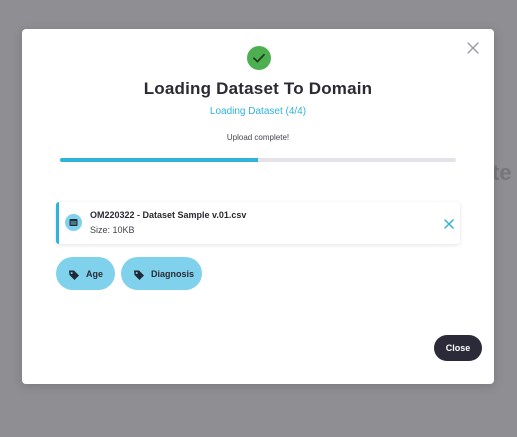  I want to click on loading-progress-label: Loading Dataset (4/4), so click(258, 111).